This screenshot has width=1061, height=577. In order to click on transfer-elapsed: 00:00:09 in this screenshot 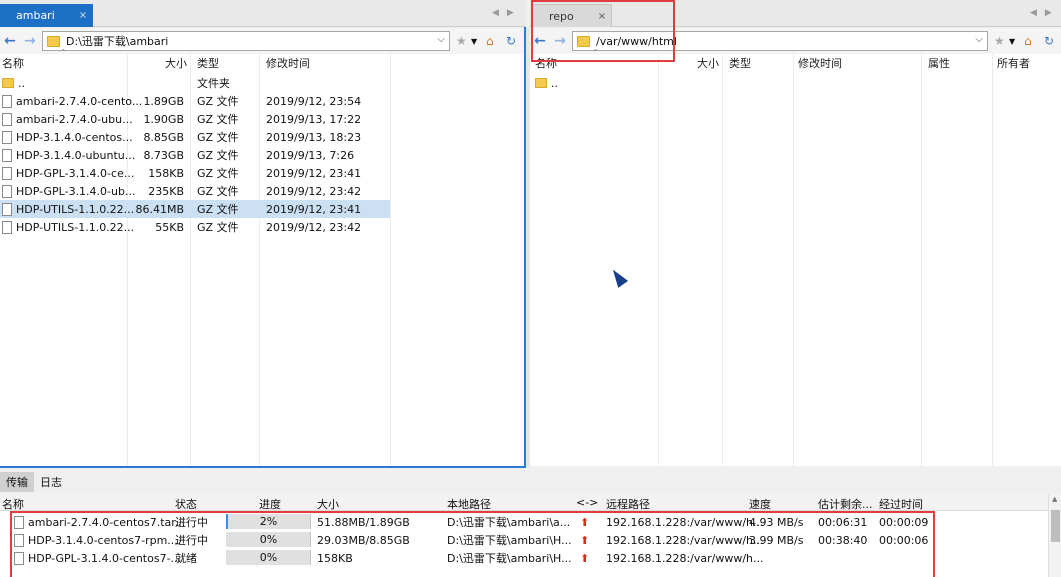, I will do `click(904, 522)`.